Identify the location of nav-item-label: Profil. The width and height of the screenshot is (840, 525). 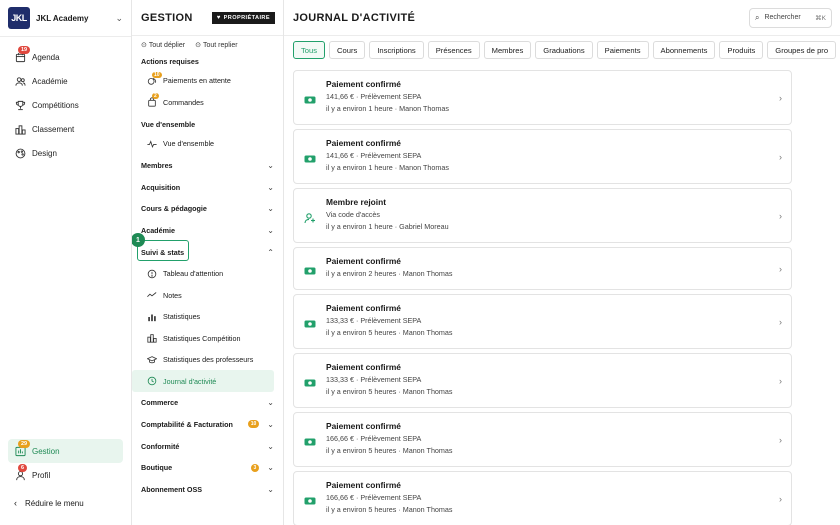
(41, 475).